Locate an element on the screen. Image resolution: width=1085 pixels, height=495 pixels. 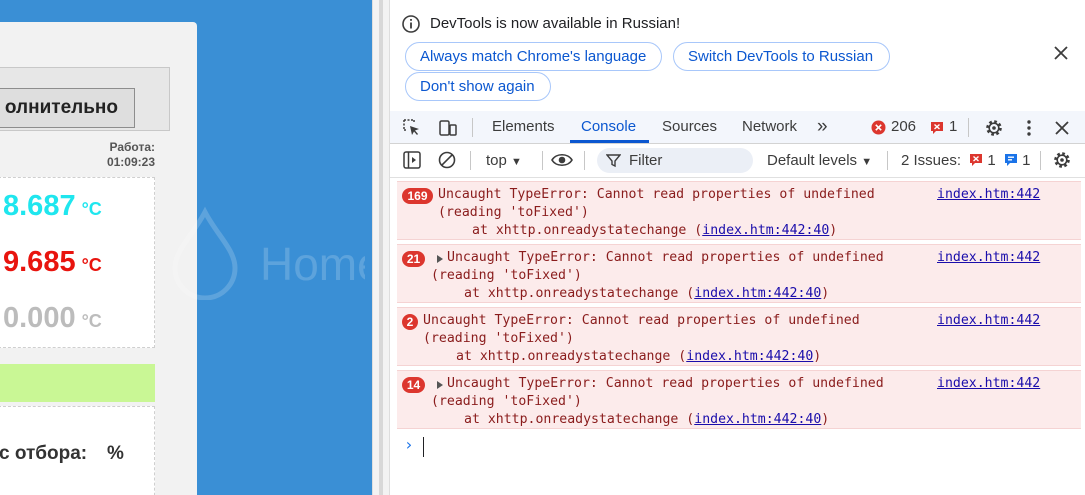
temperature-3: 0.000 °C is located at coordinates (52, 318).